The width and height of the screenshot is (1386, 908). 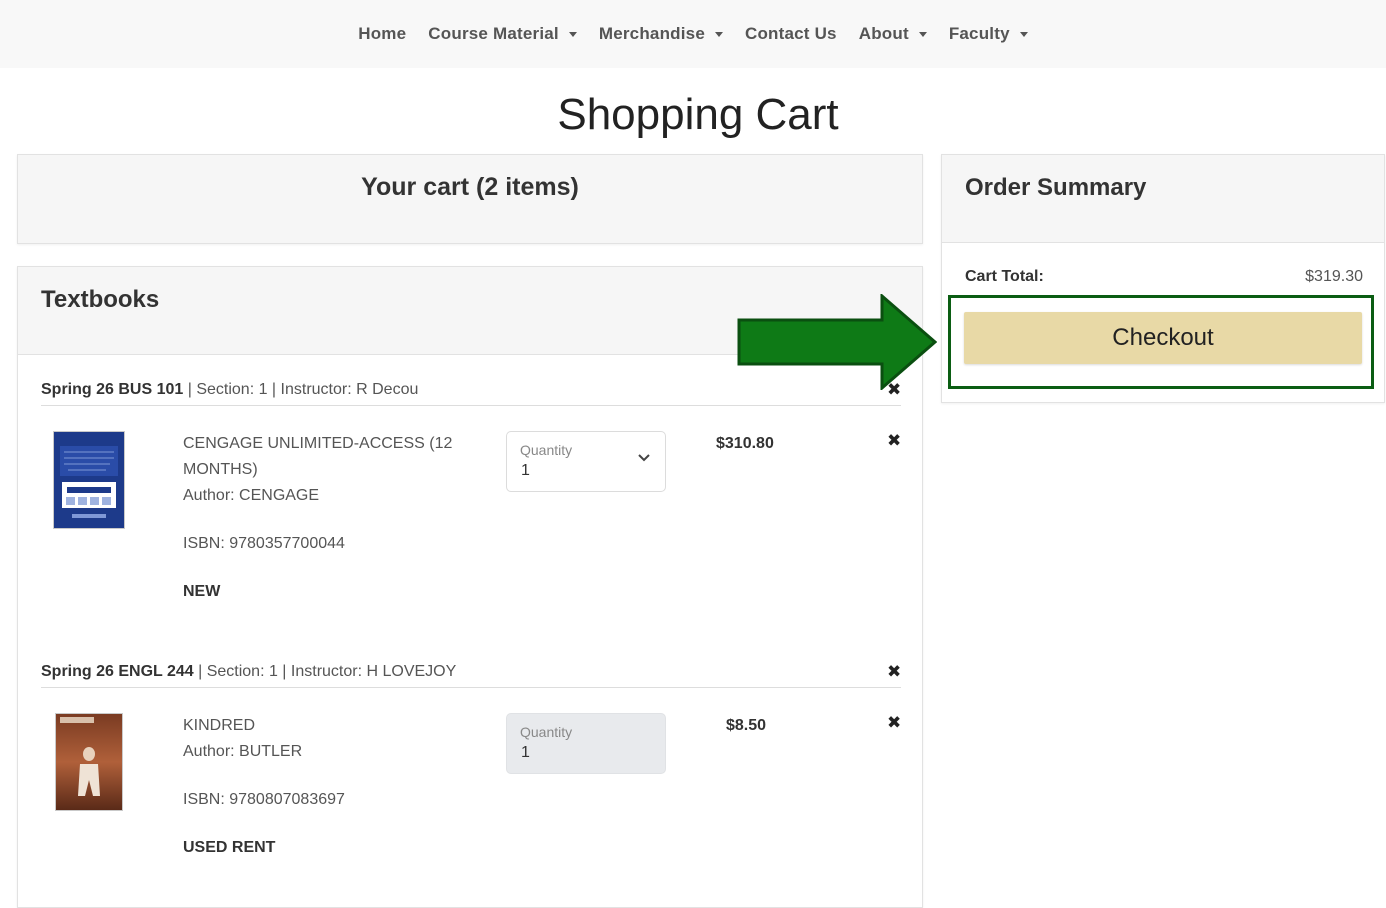 I want to click on order-summary-heading: Order Summary, so click(x=1056, y=187).